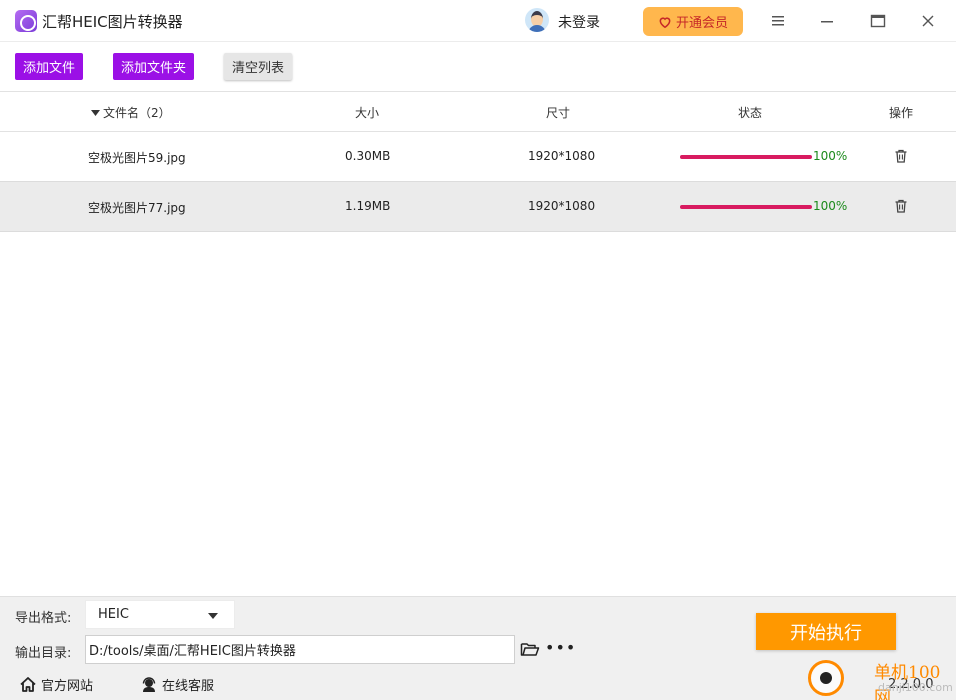 The height and width of the screenshot is (700, 956). I want to click on website-link: 官方网站, so click(56, 684).